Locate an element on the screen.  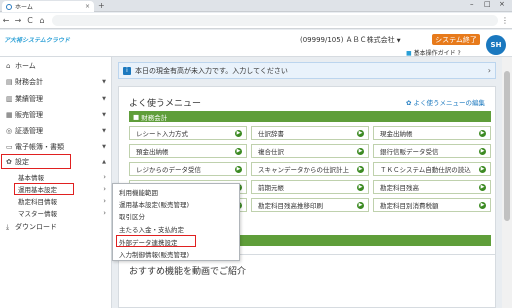
avatar: SH is located at coordinates (496, 45).